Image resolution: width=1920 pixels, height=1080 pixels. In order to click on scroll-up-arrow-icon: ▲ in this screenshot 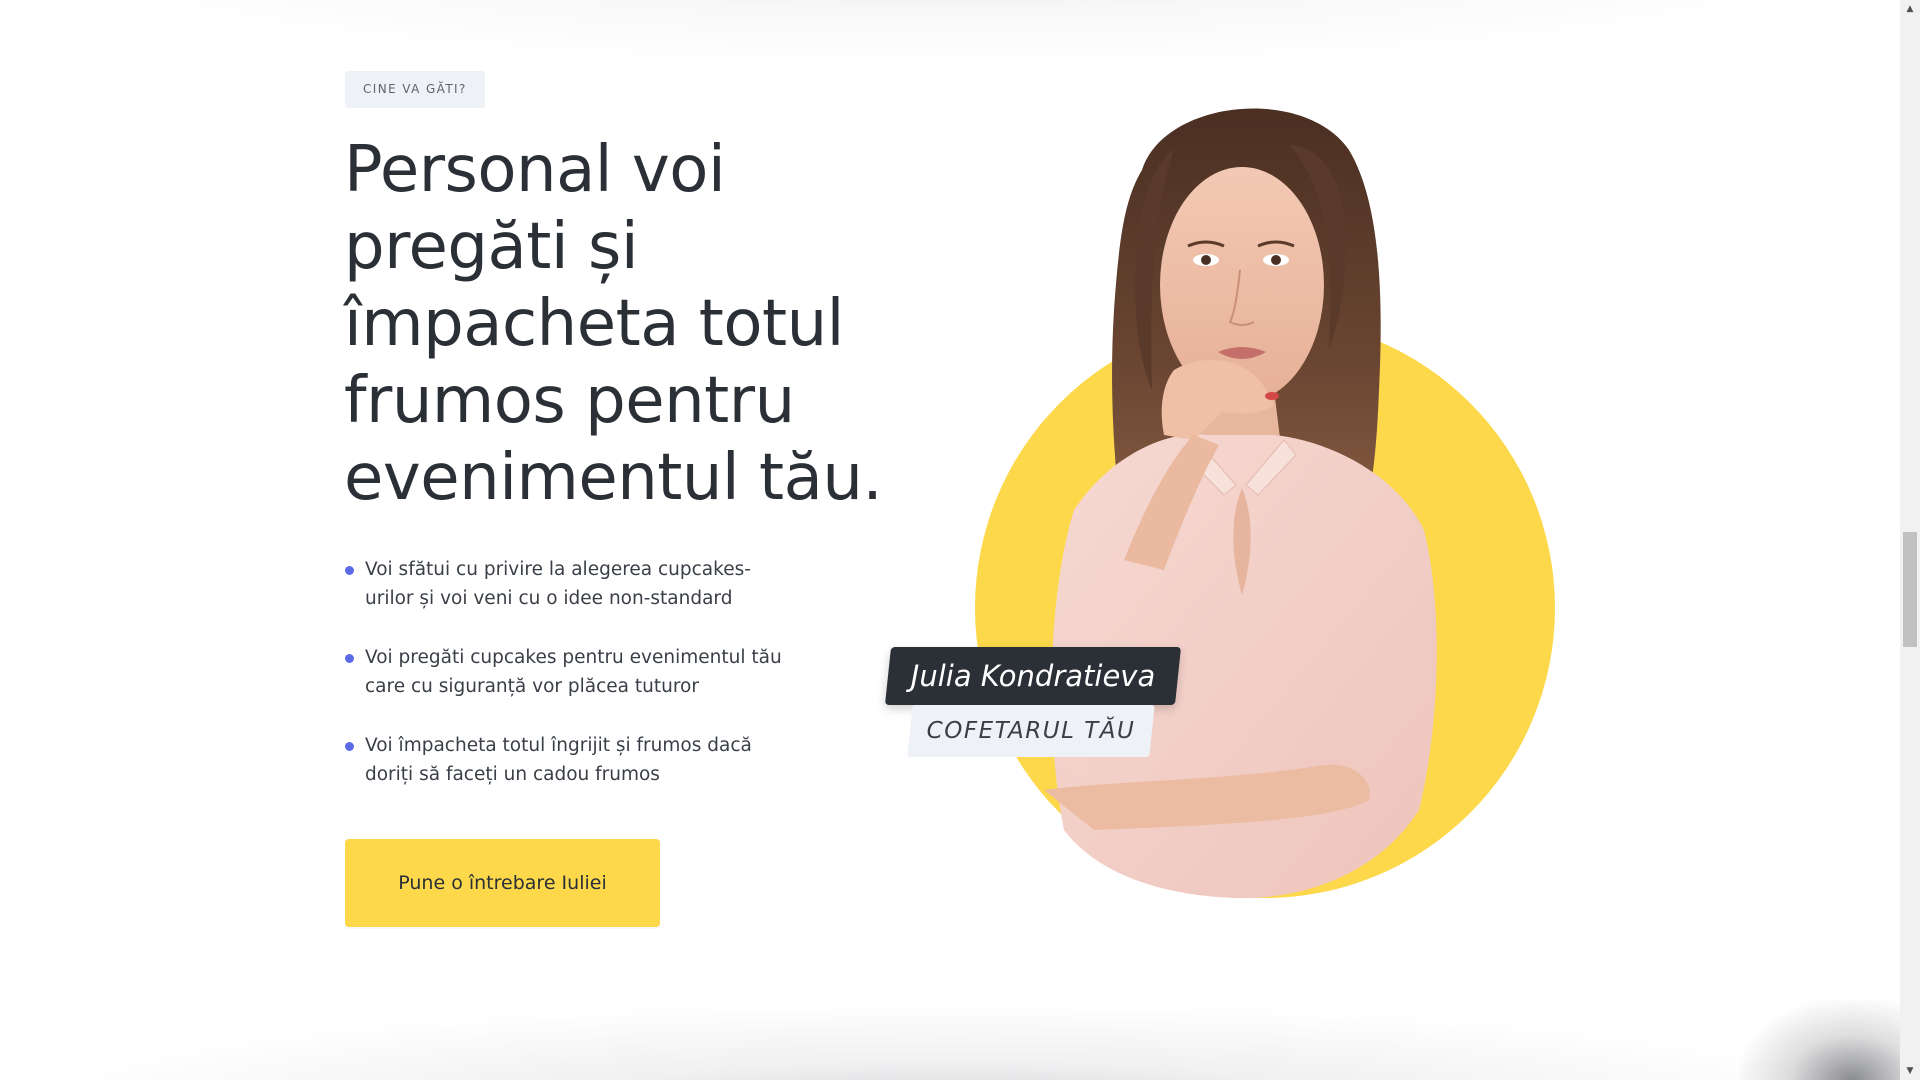, I will do `click(1910, 9)`.